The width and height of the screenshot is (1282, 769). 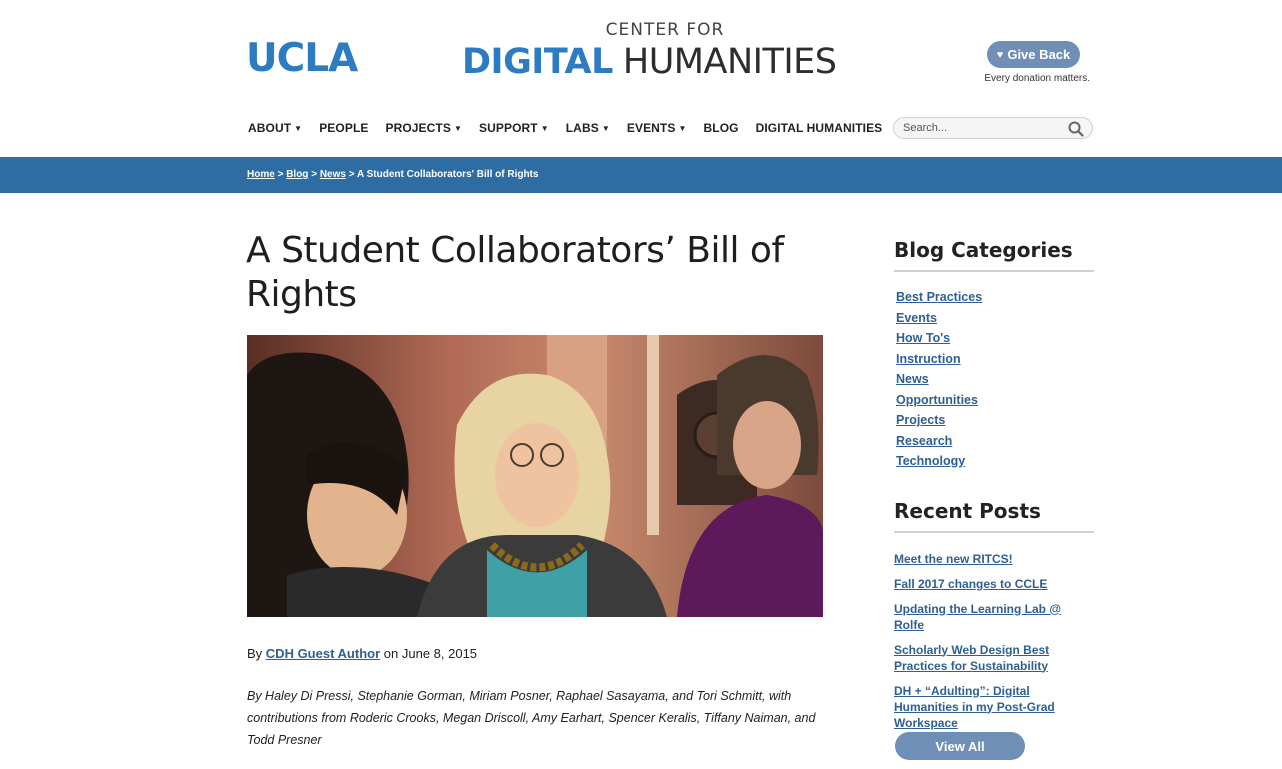 I want to click on give-back-button: ♥ Give Back, so click(x=1033, y=54).